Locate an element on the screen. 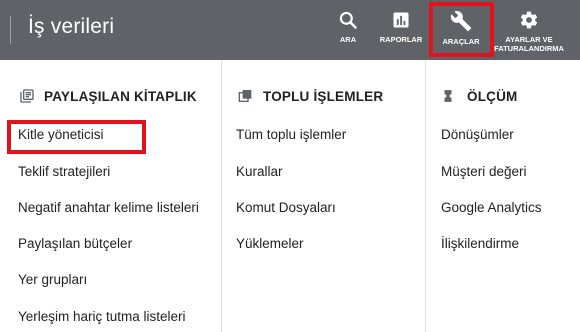  header-divider is located at coordinates (10, 30).